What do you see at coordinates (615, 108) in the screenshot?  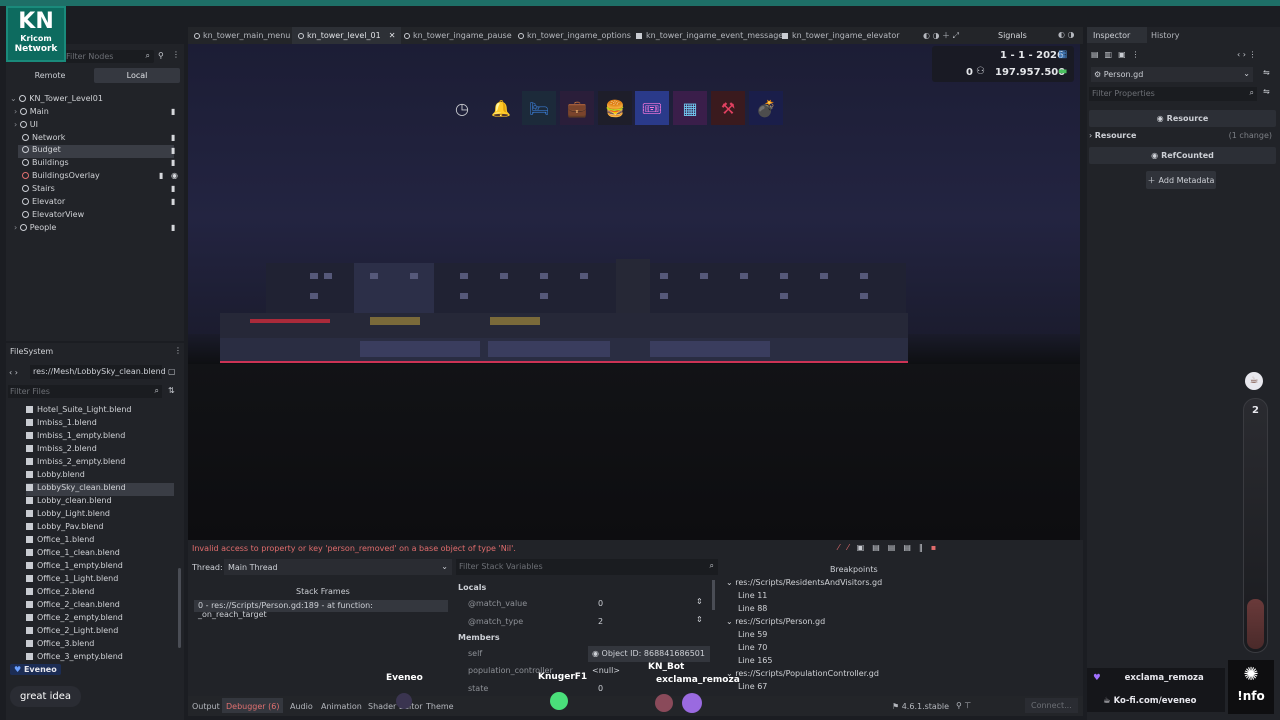 I see `burger-icon: 🍔` at bounding box center [615, 108].